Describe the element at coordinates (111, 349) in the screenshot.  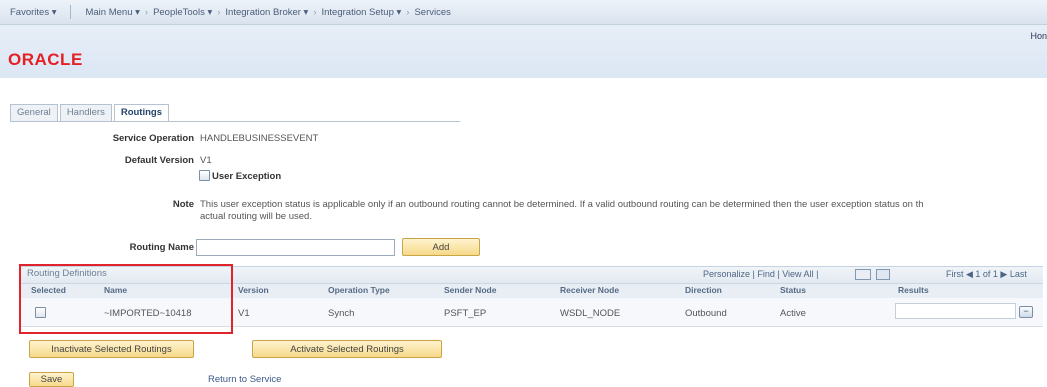
I see `inactivate-selected-routings-button: Inactivate Selected Routings` at that location.